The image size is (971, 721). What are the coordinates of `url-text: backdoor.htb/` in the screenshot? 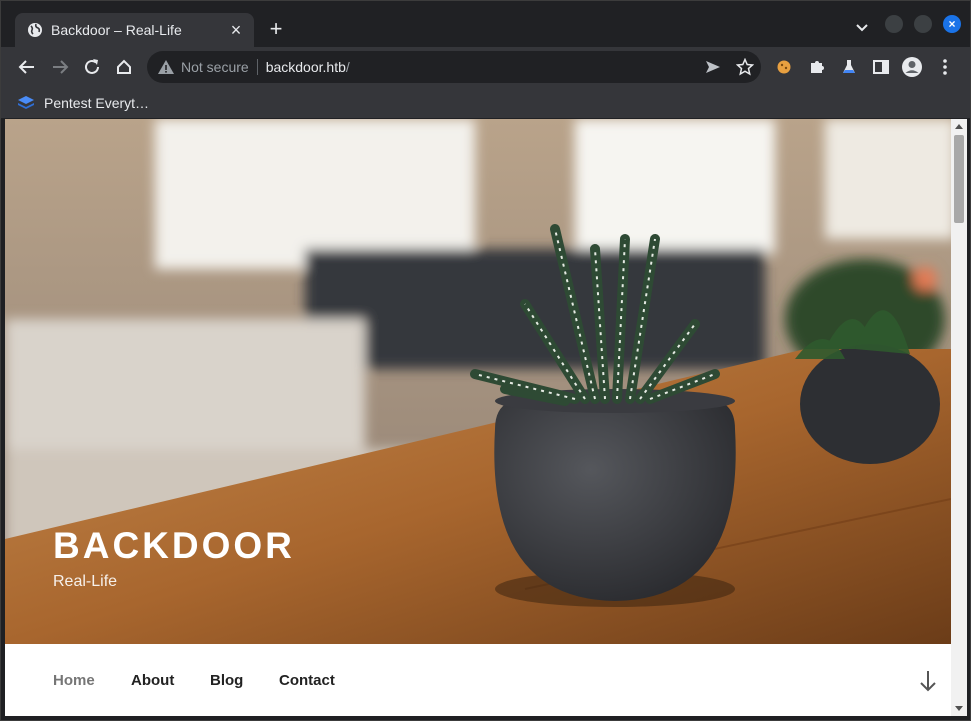 It's located at (308, 67).